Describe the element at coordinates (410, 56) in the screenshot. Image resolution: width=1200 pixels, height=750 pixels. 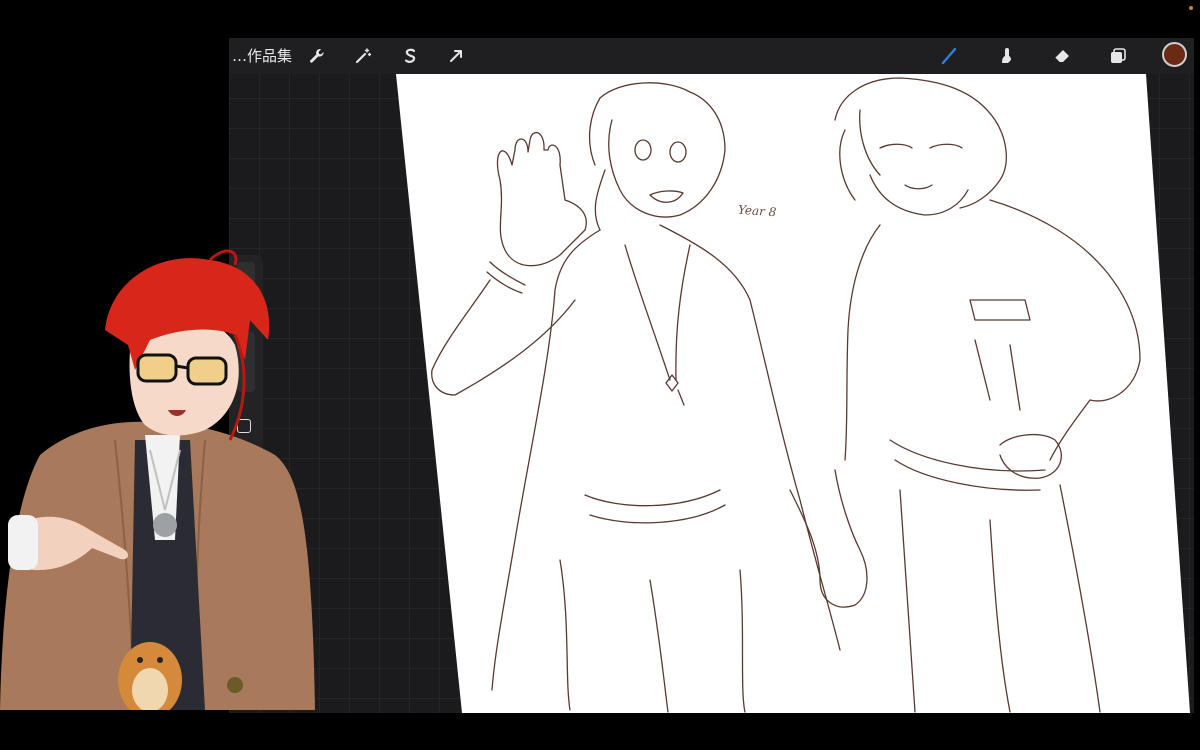
I see `selection-s-icon` at that location.